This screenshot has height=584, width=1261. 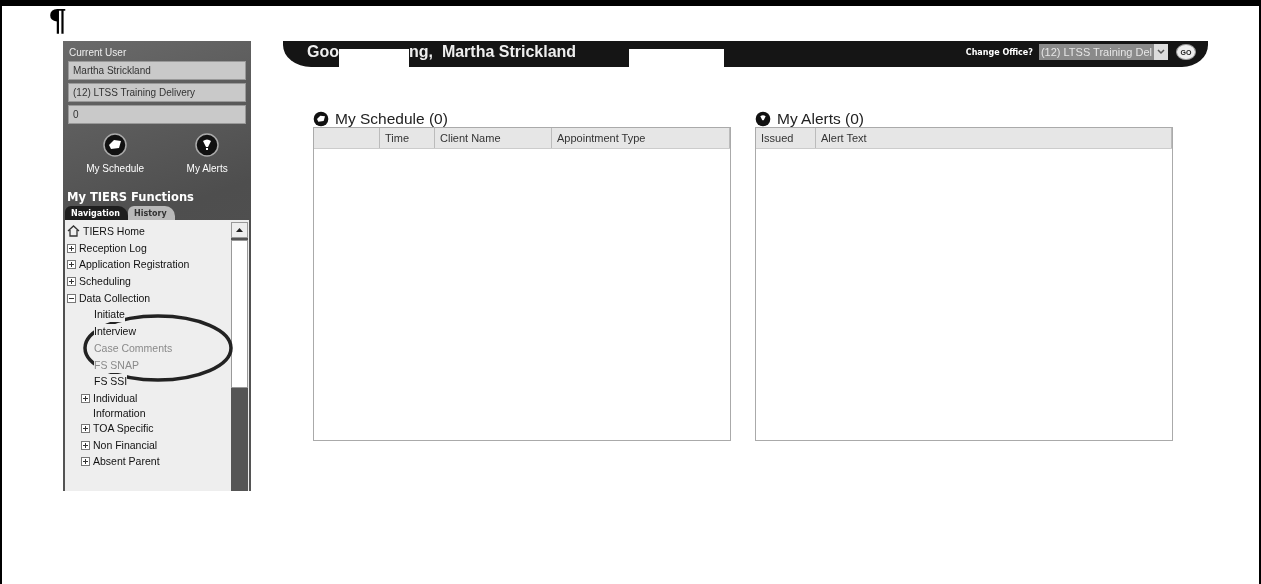 I want to click on chevron-down-icon, so click(x=1161, y=52).